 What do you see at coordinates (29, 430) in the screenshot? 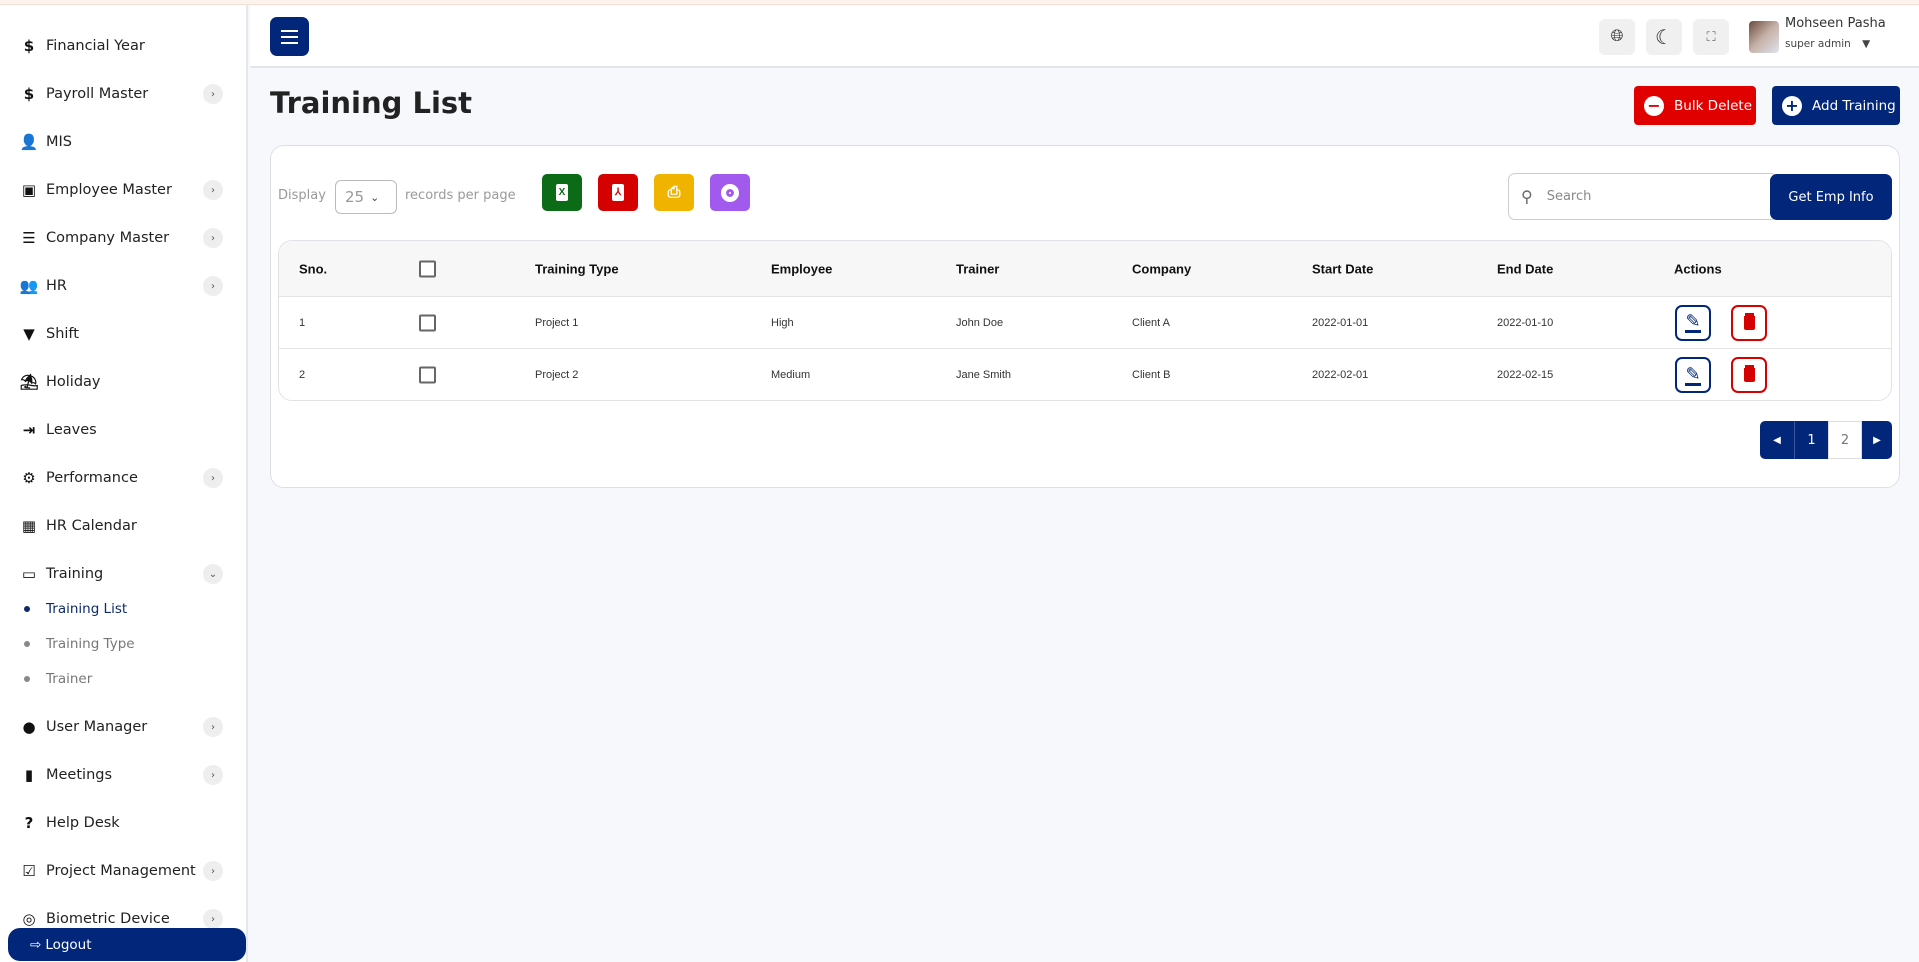
I see `sign-out-icon: ⇥` at bounding box center [29, 430].